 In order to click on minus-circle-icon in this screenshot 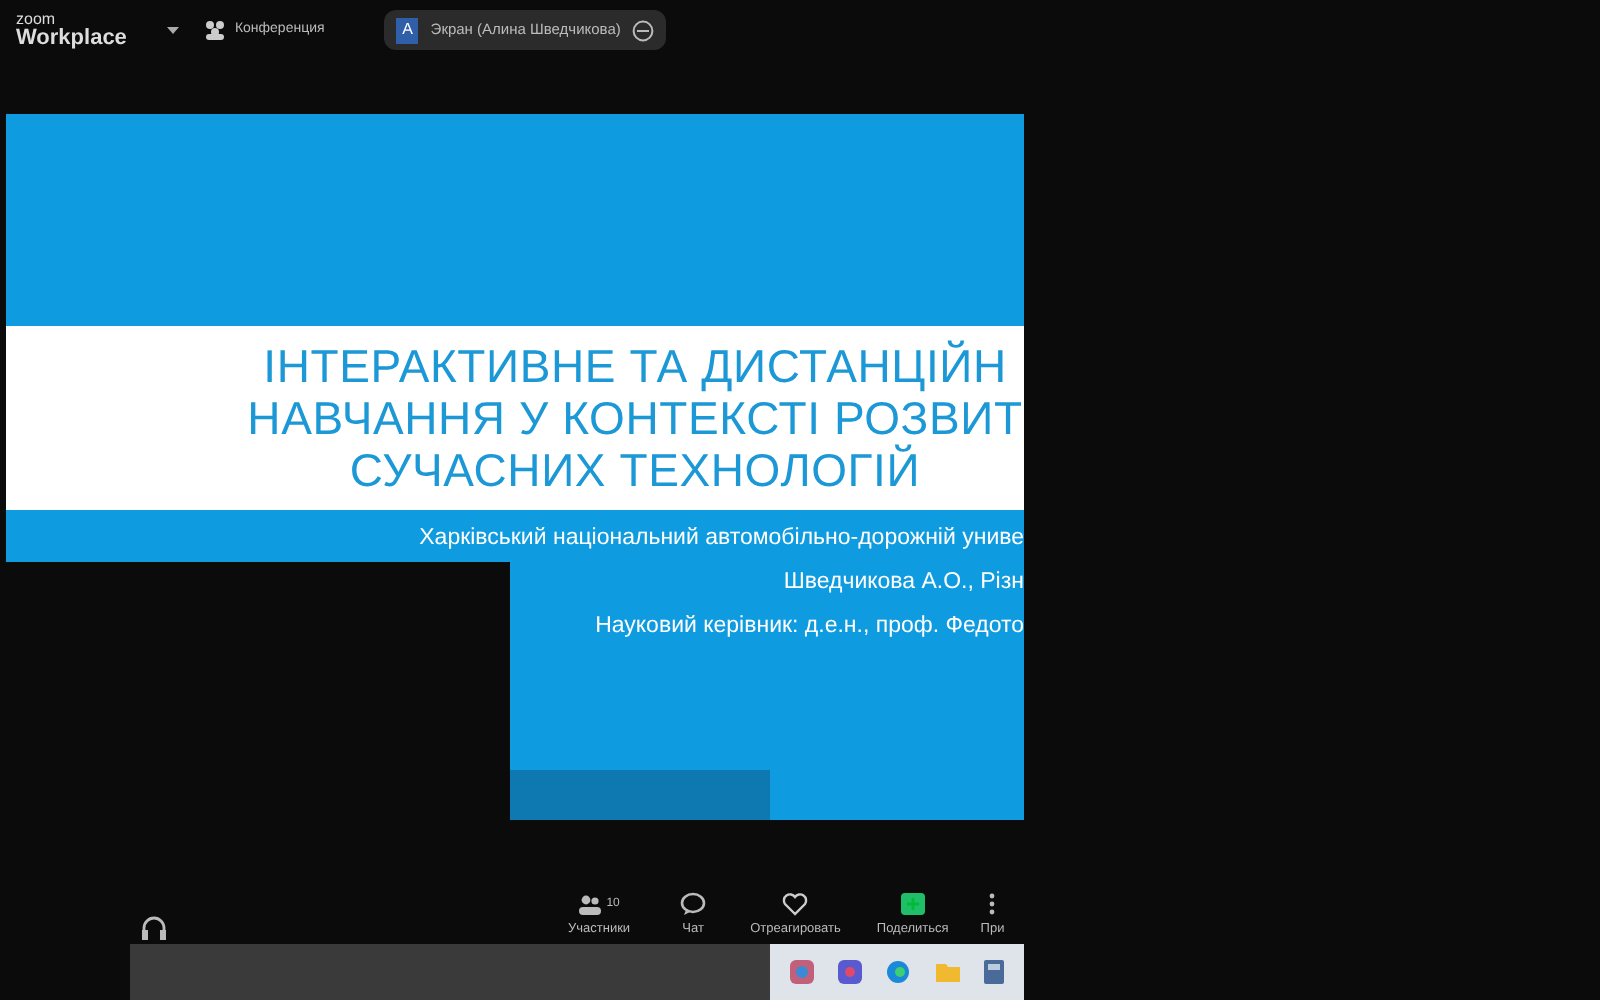, I will do `click(643, 30)`.